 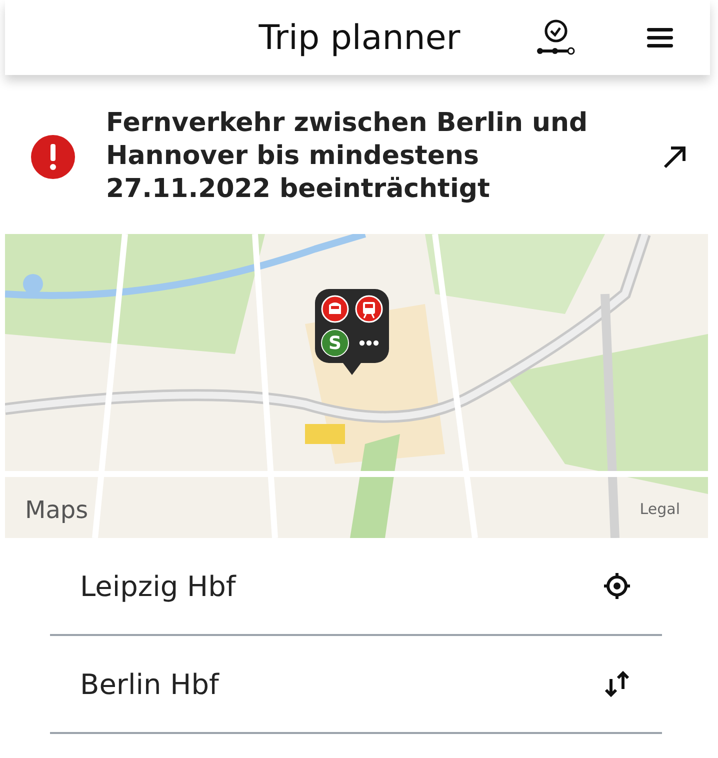 I want to click on station-marker: S, so click(x=352, y=326).